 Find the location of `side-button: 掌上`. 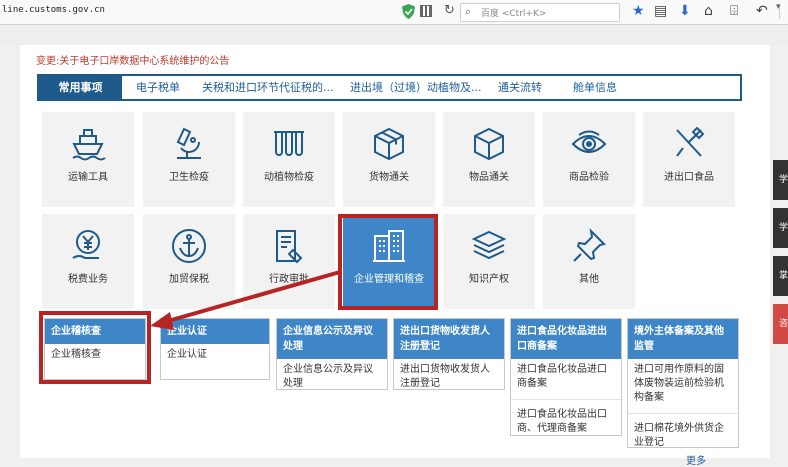

side-button: 掌上 is located at coordinates (780, 288).